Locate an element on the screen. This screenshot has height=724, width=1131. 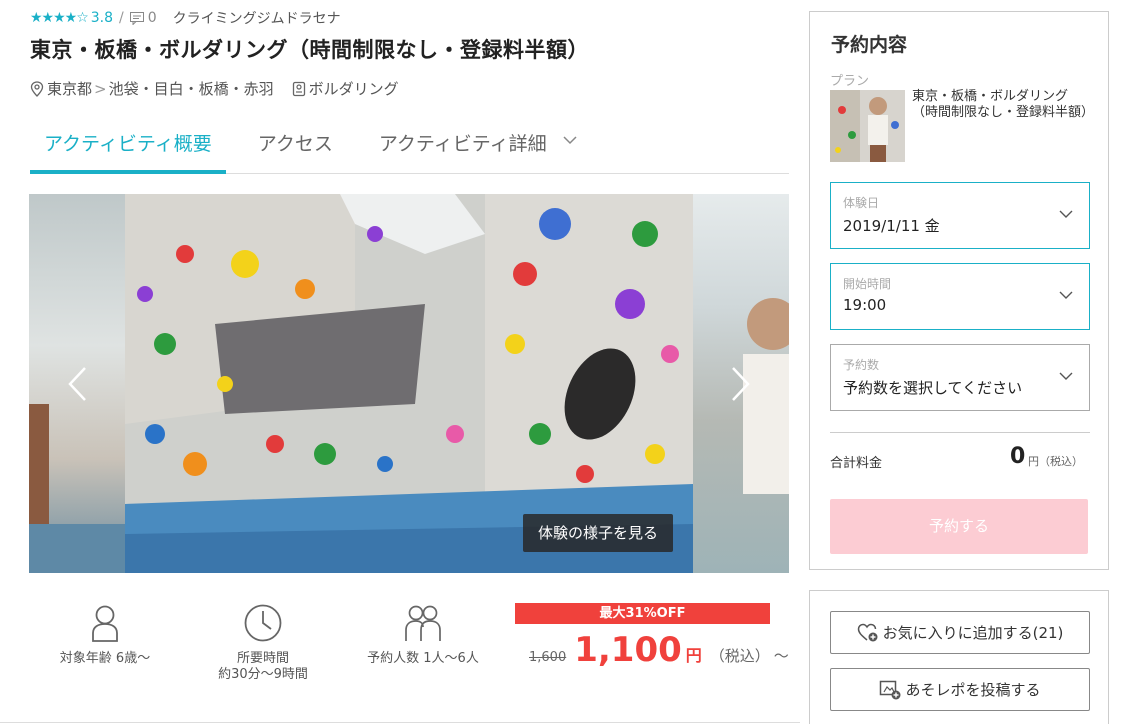
tab-overview: アクティビティ概要 is located at coordinates (128, 146).